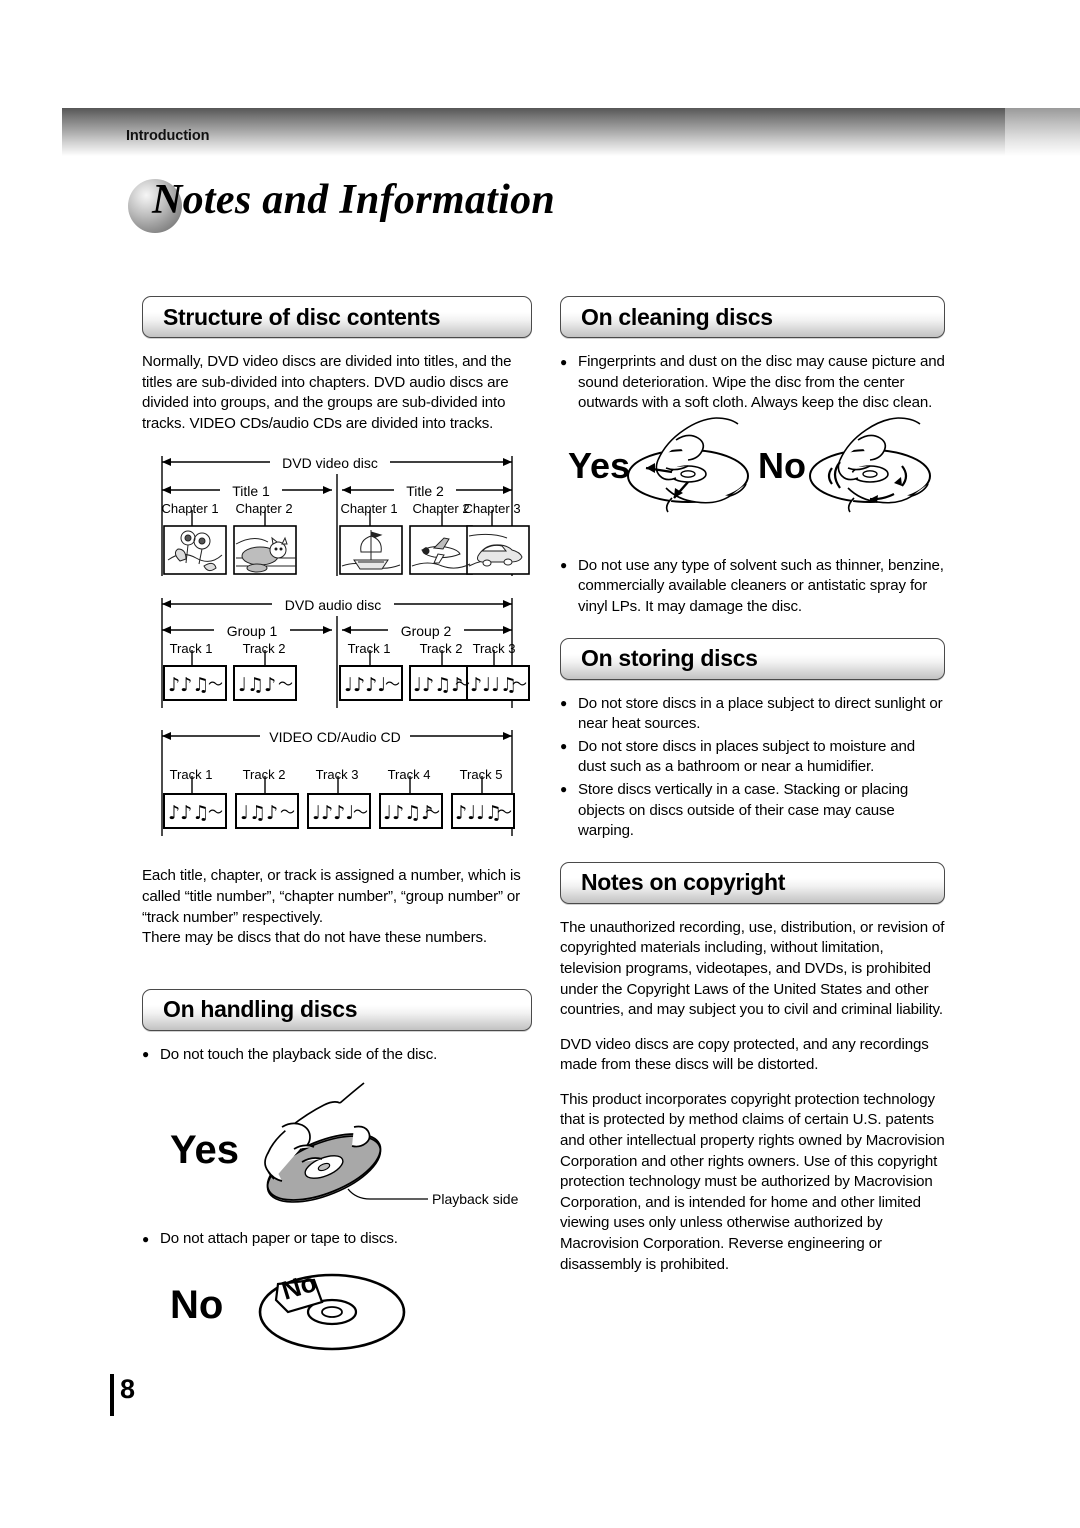 The image size is (1080, 1528). Describe the element at coordinates (168, 136) in the screenshot. I see `section-label: Introduction` at that location.